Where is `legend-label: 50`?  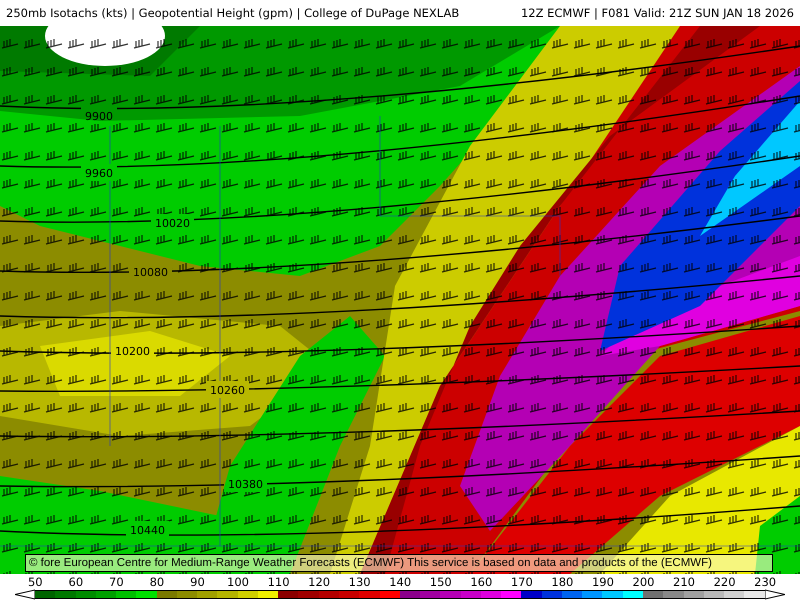
legend-label: 50 is located at coordinates (35, 582).